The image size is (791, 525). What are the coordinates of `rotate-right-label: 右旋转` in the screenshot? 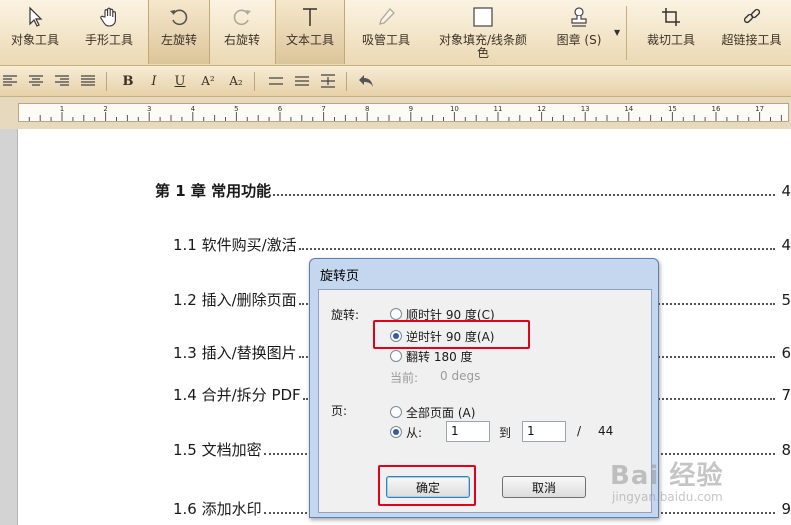 It's located at (241, 40).